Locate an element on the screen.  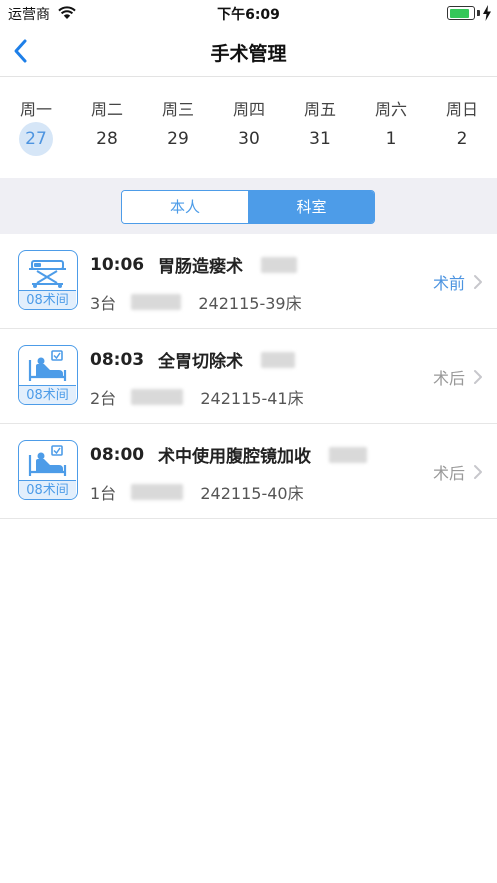
surgery-title: 08:00 术中使用腹腔镜加收 is located at coordinates (228, 454).